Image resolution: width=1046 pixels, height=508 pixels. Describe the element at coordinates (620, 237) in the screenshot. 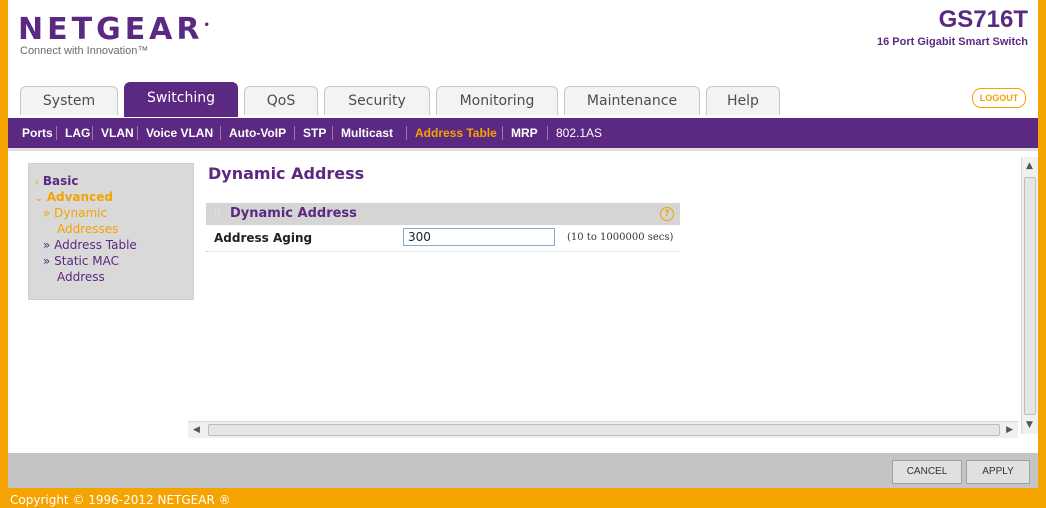

I see `address-aging-range: (10 to 1000000 secs)` at that location.